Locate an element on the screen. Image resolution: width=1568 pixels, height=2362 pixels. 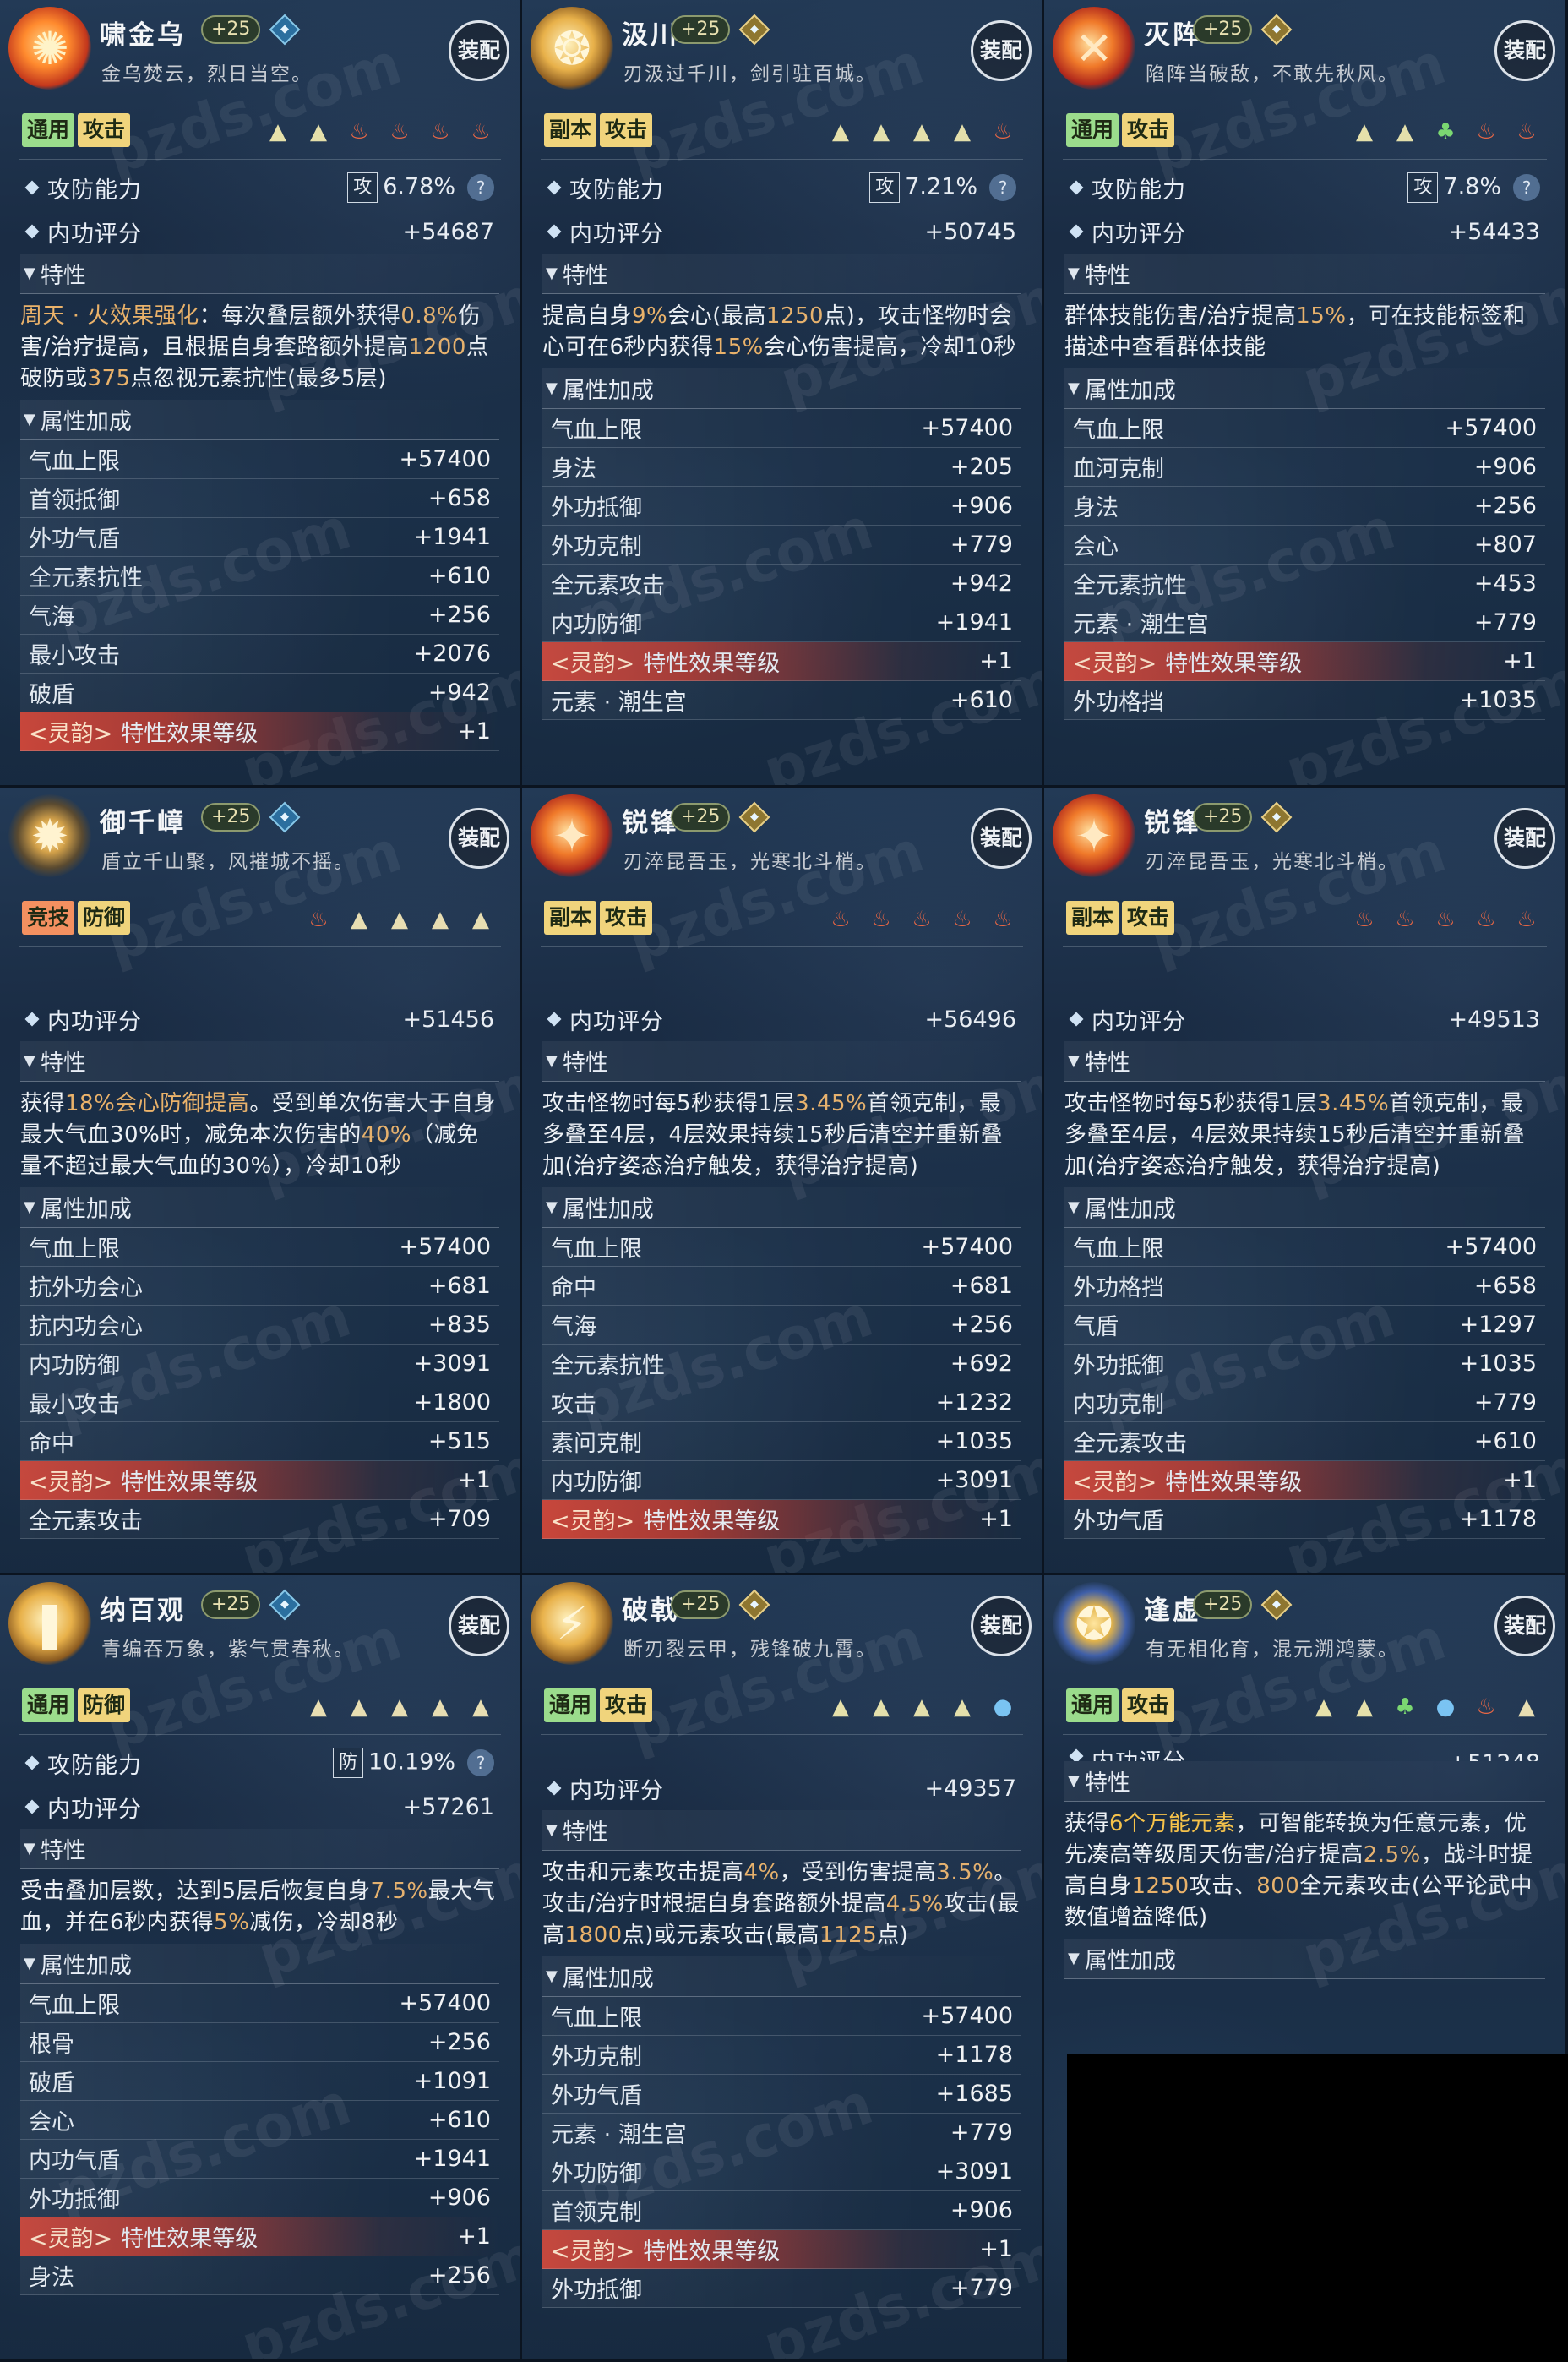
attribute-value: +1035 is located at coordinates (974, 1441).